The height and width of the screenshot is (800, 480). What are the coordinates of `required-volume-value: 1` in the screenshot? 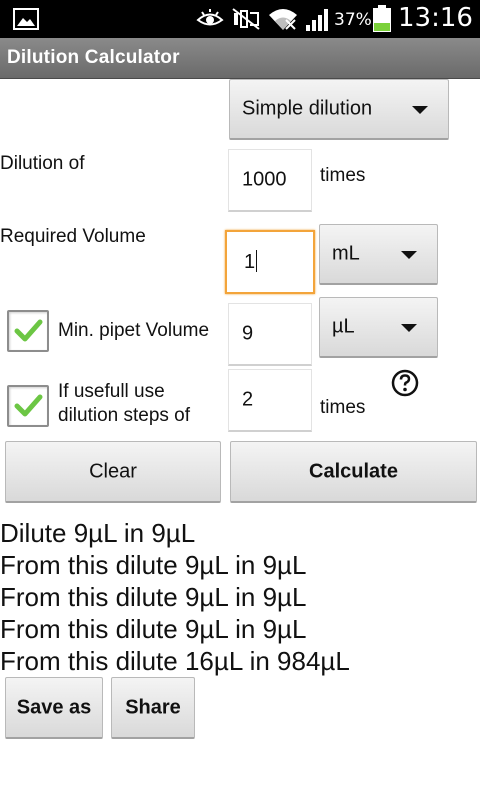 It's located at (250, 262).